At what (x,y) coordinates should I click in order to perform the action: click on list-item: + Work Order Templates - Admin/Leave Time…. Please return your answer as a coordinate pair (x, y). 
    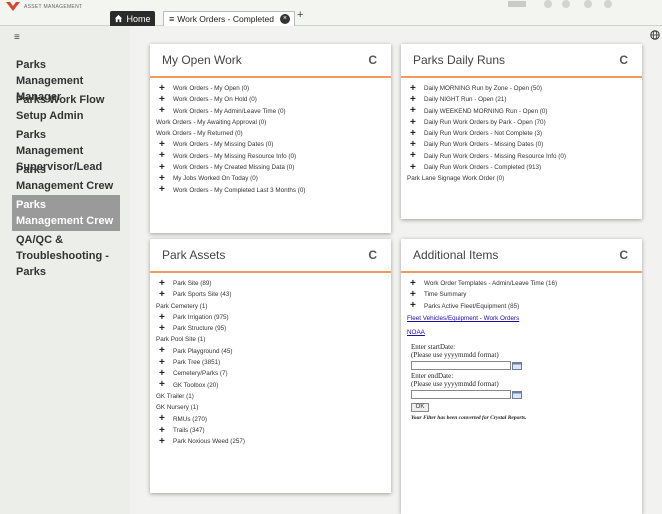
    Looking at the image, I should click on (521, 283).